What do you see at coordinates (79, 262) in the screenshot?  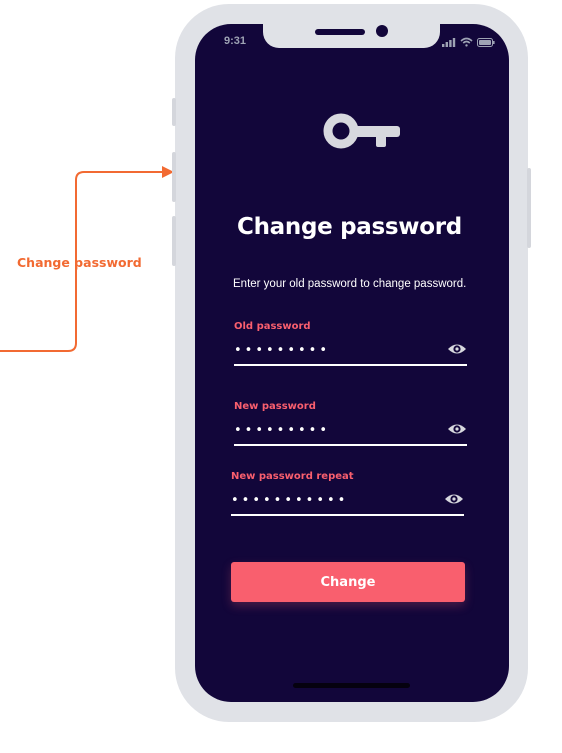 I see `annotation-label: Change password` at bounding box center [79, 262].